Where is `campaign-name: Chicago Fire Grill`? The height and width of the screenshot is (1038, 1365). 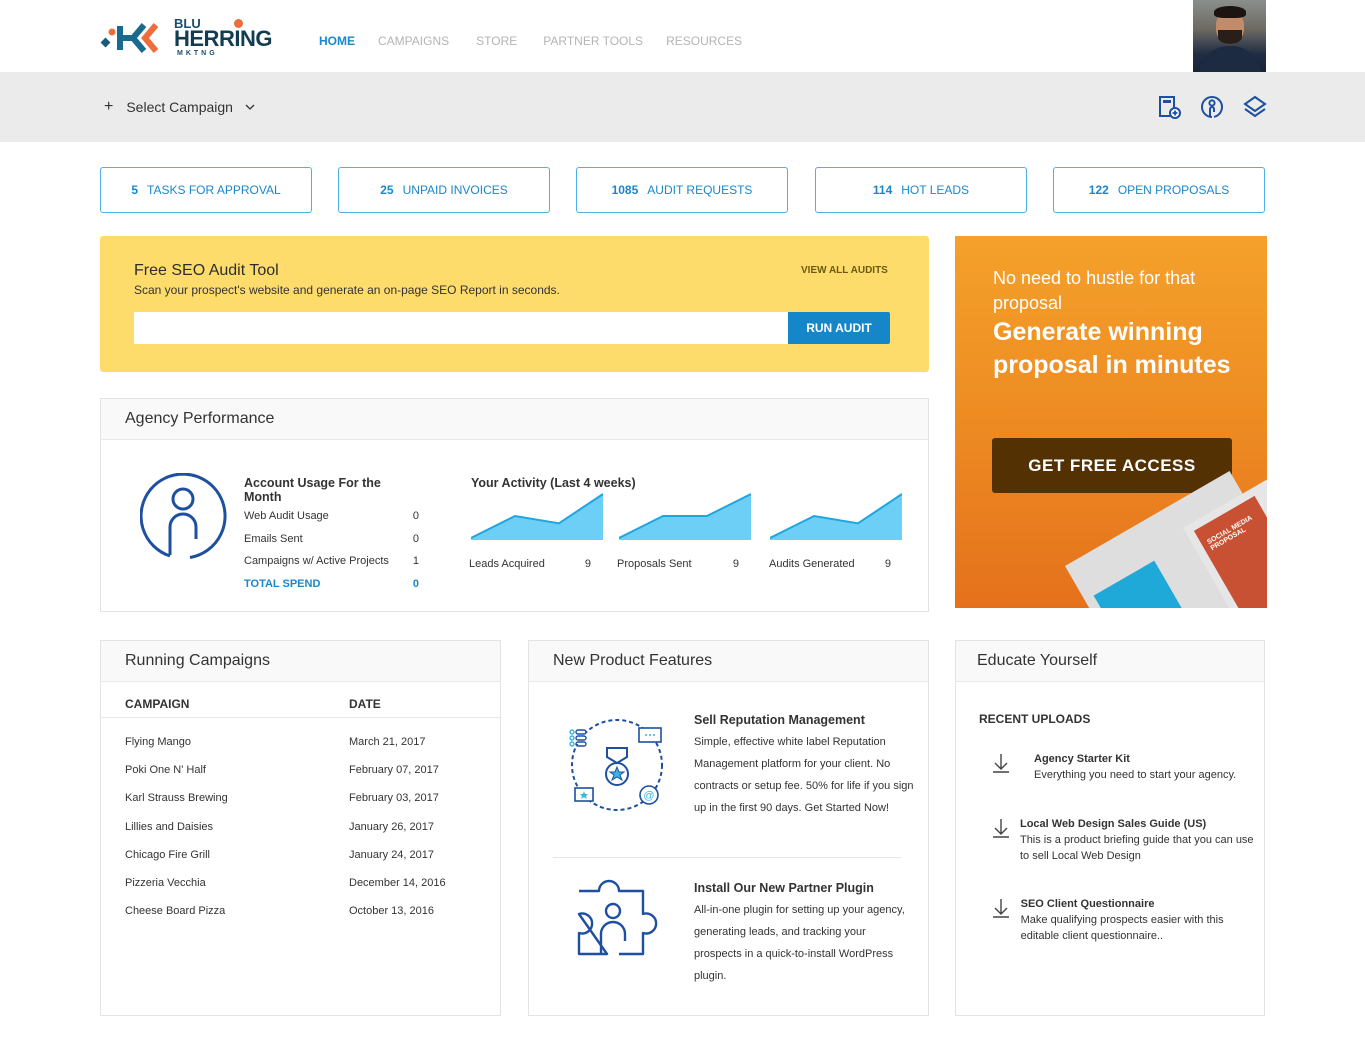
campaign-name: Chicago Fire Grill is located at coordinates (237, 855).